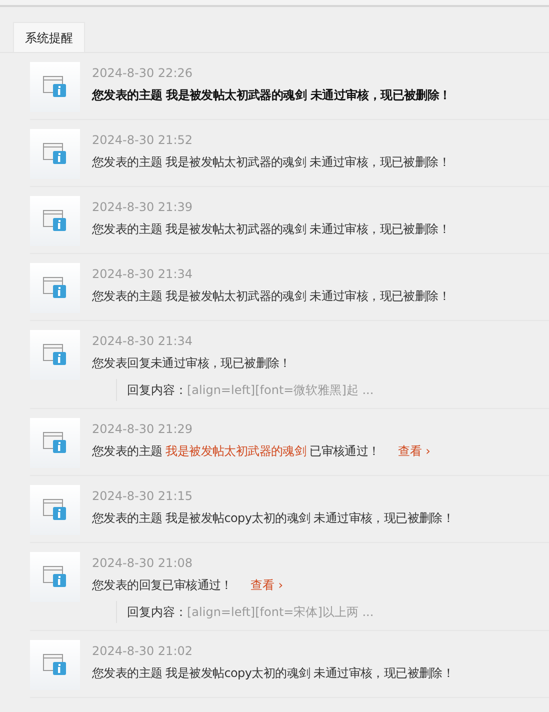 Image resolution: width=549 pixels, height=712 pixels. What do you see at coordinates (143, 140) in the screenshot?
I see `notice-time: 2024-8-30 21:52` at bounding box center [143, 140].